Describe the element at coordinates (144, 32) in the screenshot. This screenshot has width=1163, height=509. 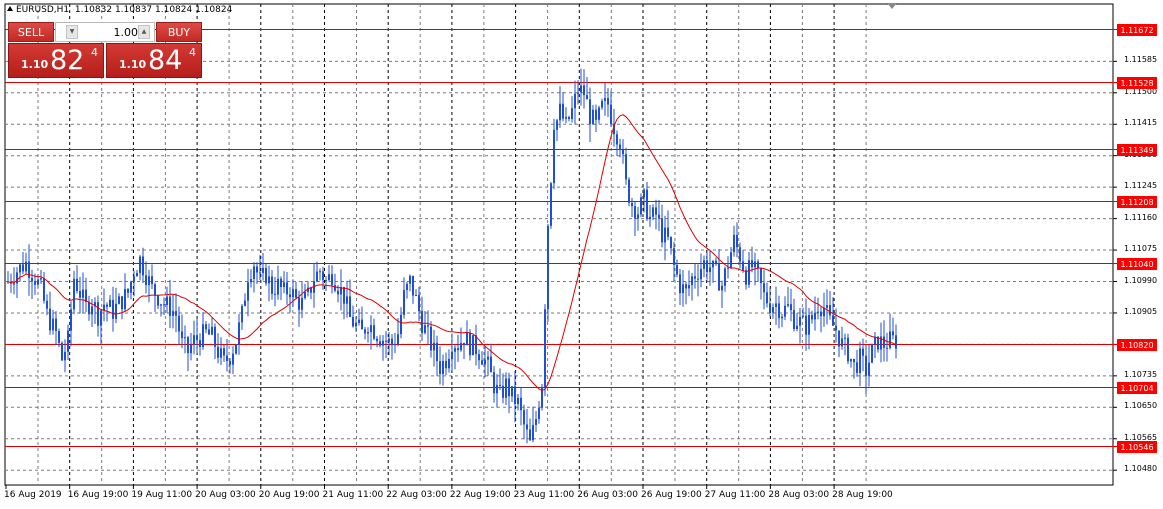
I see `lot-increase-icon: ▲` at that location.